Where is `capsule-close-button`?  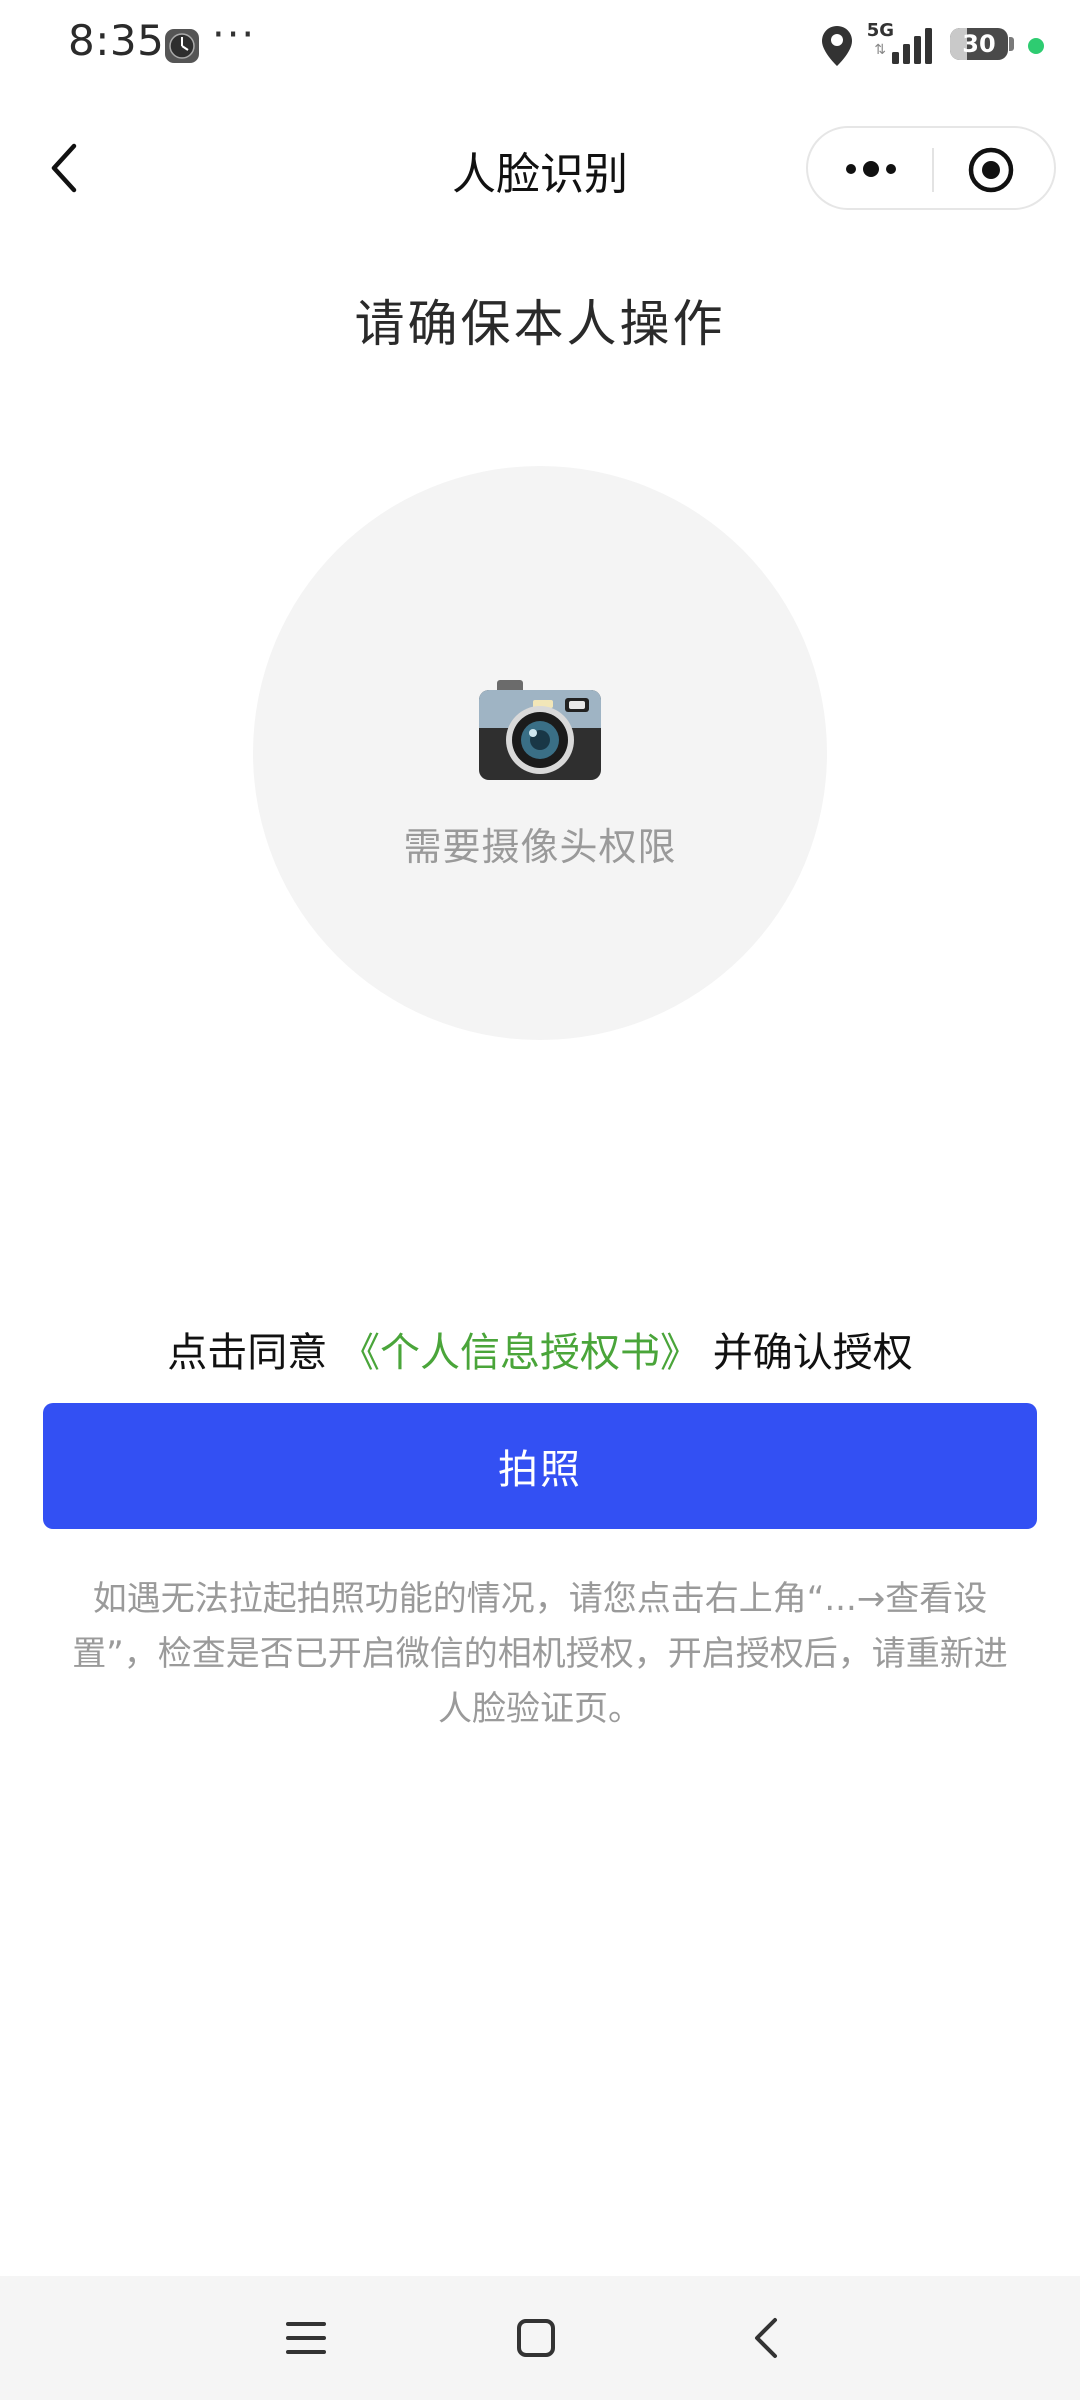 capsule-close-button is located at coordinates (991, 170).